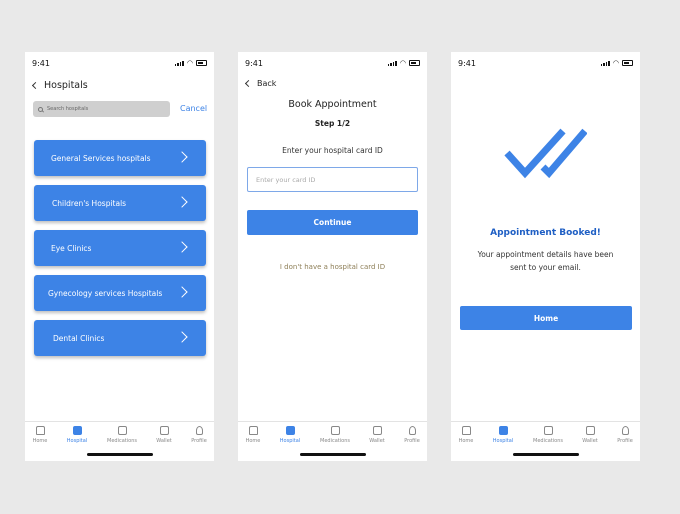  What do you see at coordinates (101, 158) in the screenshot?
I see `list-item-label: General Services hospitals` at bounding box center [101, 158].